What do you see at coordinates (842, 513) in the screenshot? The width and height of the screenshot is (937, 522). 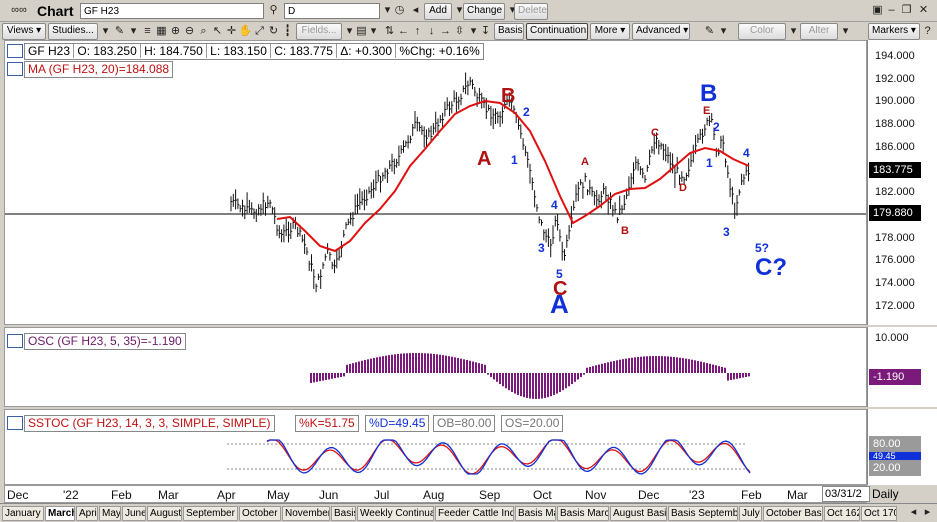 I see `tab-oct-162p: Oct 162P` at bounding box center [842, 513].